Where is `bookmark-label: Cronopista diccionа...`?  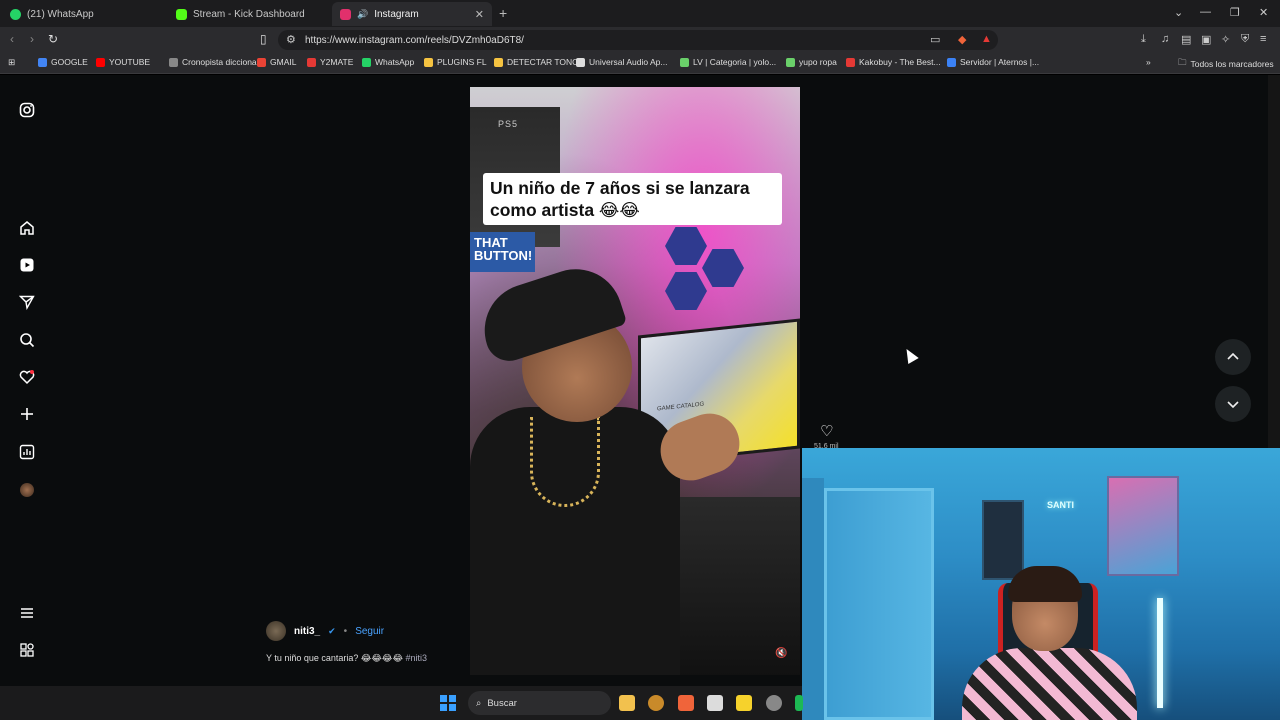 bookmark-label: Cronopista diccionа... is located at coordinates (223, 62).